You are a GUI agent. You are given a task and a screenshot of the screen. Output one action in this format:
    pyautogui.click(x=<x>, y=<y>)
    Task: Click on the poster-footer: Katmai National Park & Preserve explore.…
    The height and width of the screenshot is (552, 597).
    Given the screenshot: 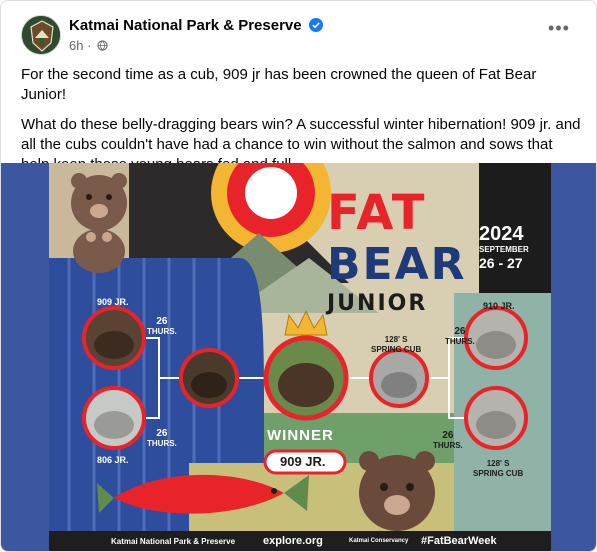 What is the action you would take?
    pyautogui.click(x=300, y=541)
    